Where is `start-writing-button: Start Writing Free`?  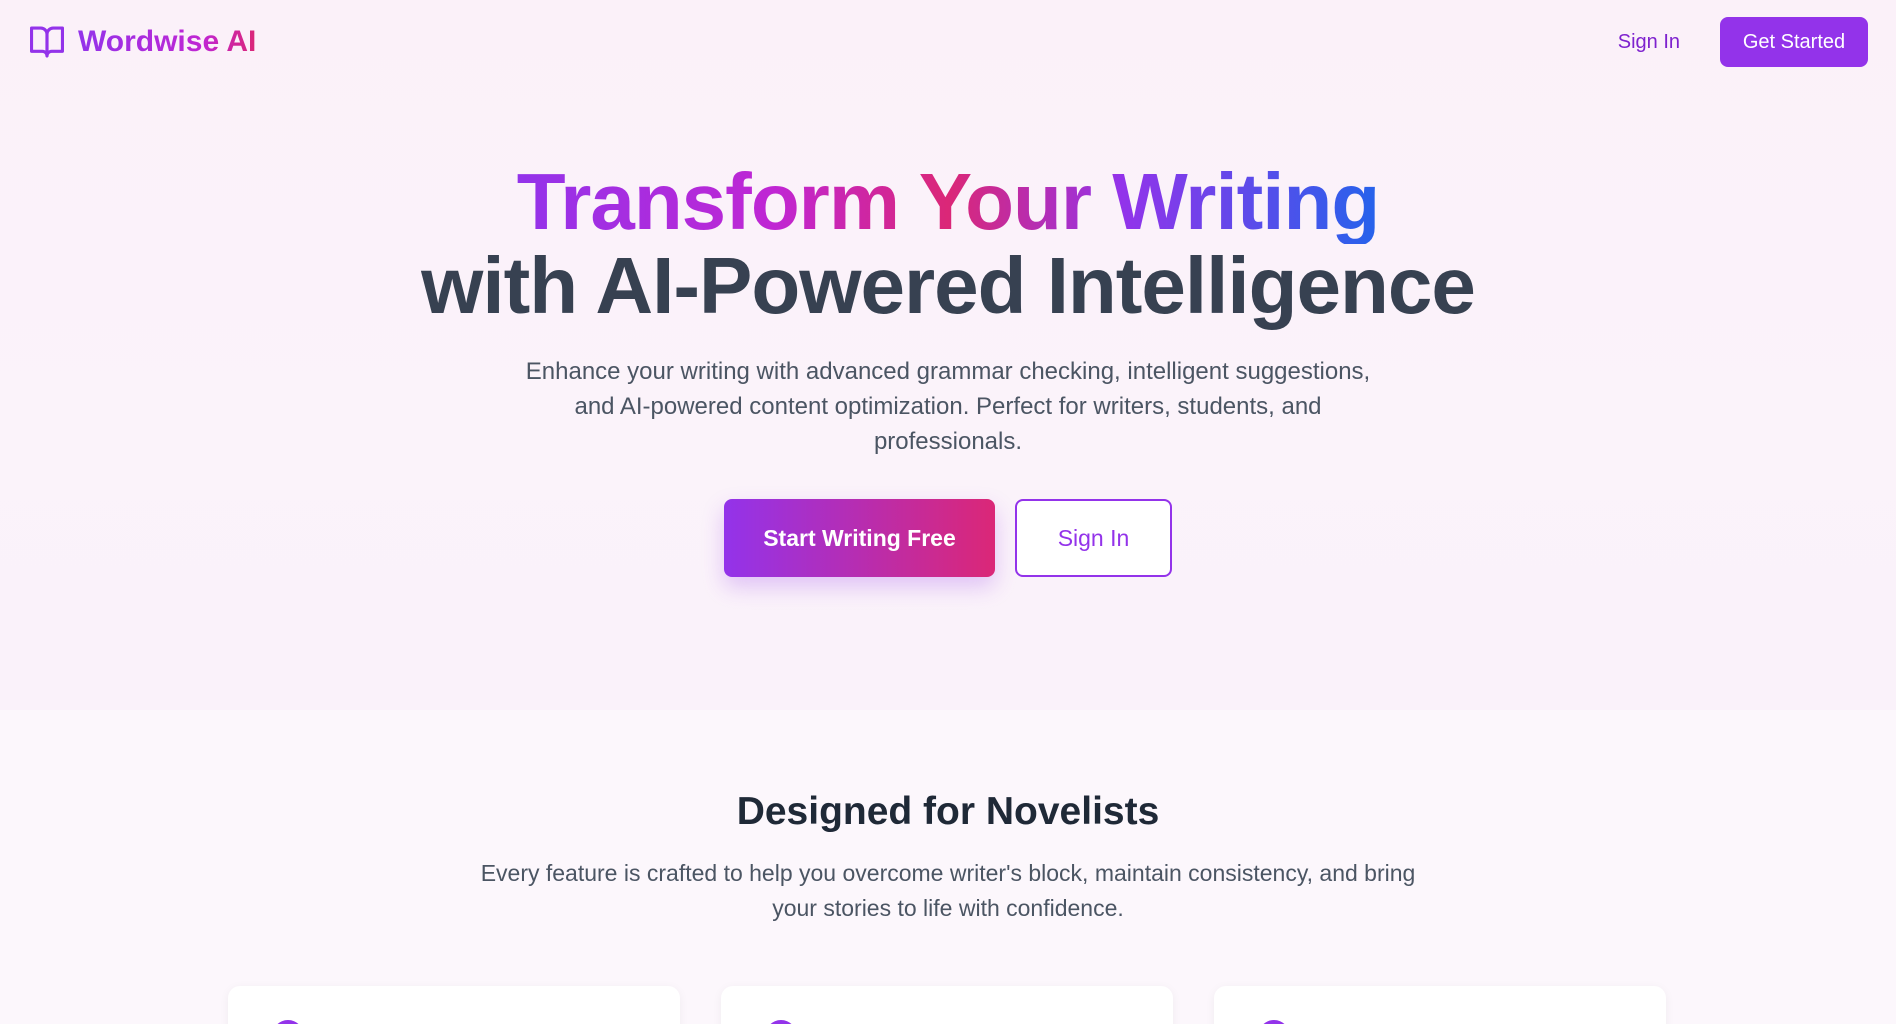 start-writing-button: Start Writing Free is located at coordinates (859, 538).